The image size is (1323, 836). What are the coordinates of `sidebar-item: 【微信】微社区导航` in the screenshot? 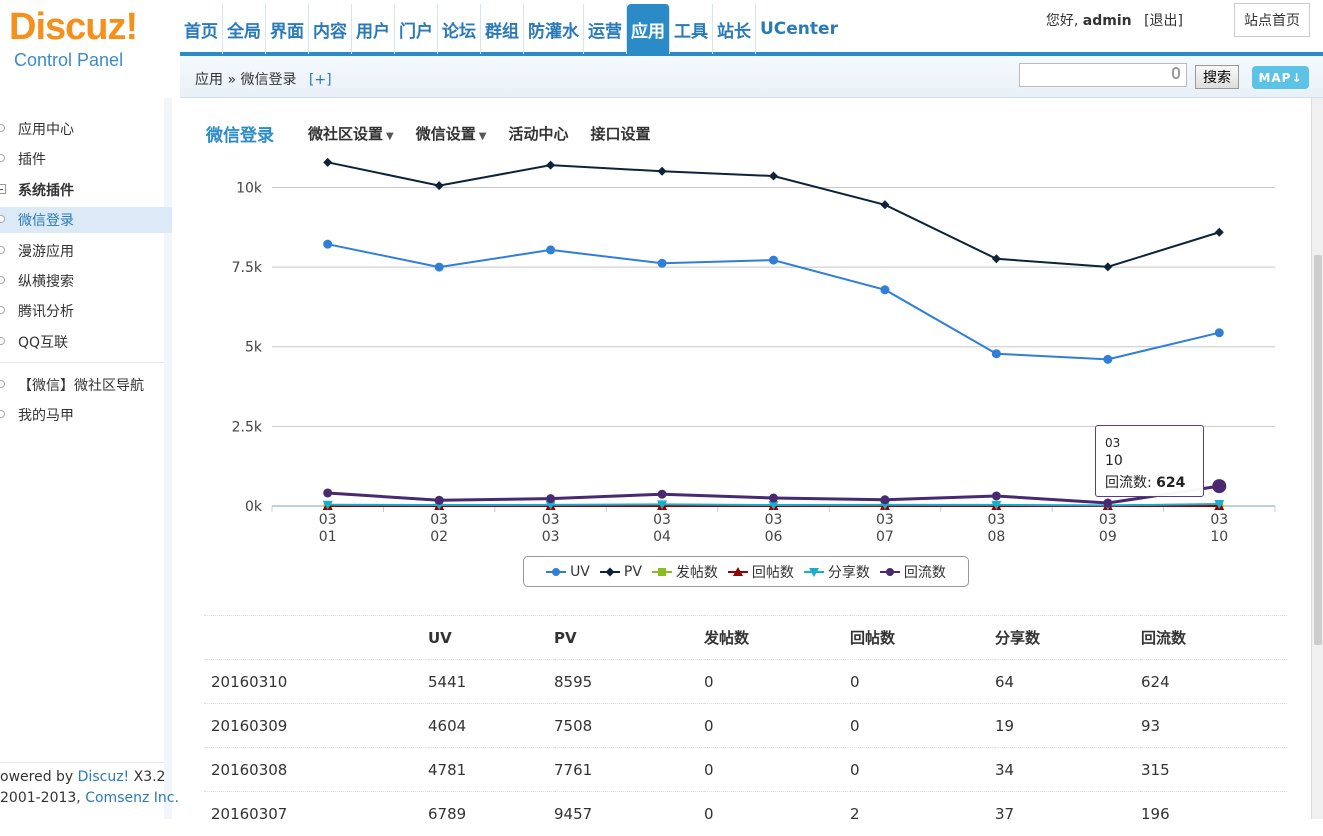 It's located at (86, 385).